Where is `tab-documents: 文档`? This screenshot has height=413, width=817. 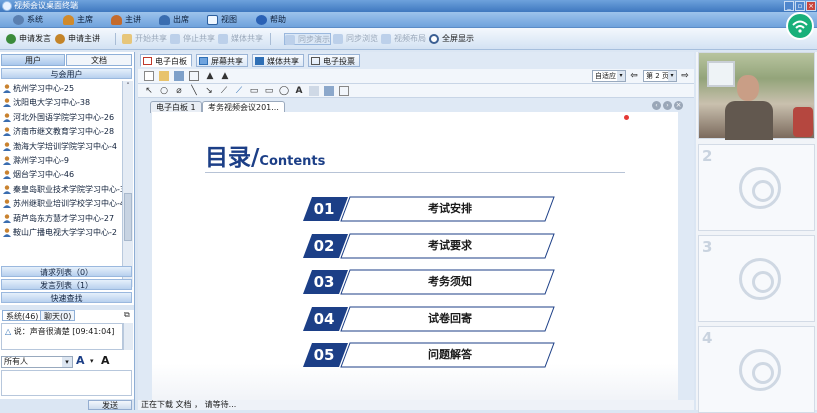 tab-documents: 文档 is located at coordinates (99, 60).